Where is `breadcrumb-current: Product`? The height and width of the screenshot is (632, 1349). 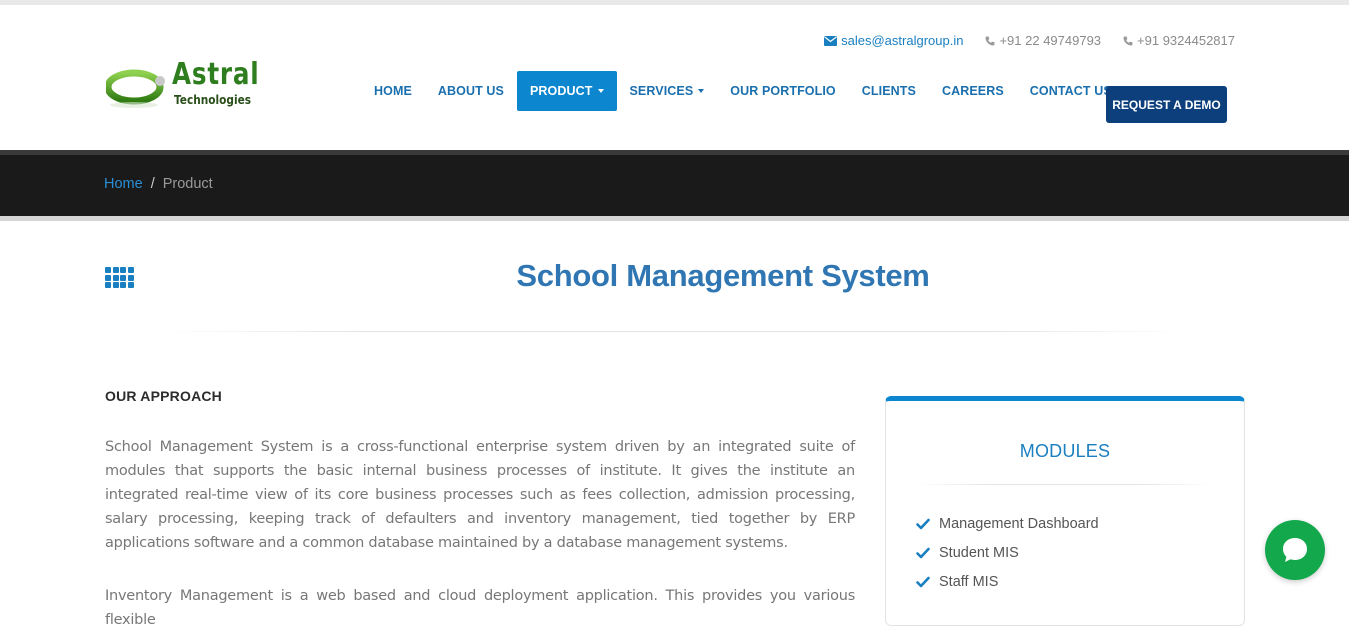 breadcrumb-current: Product is located at coordinates (187, 184).